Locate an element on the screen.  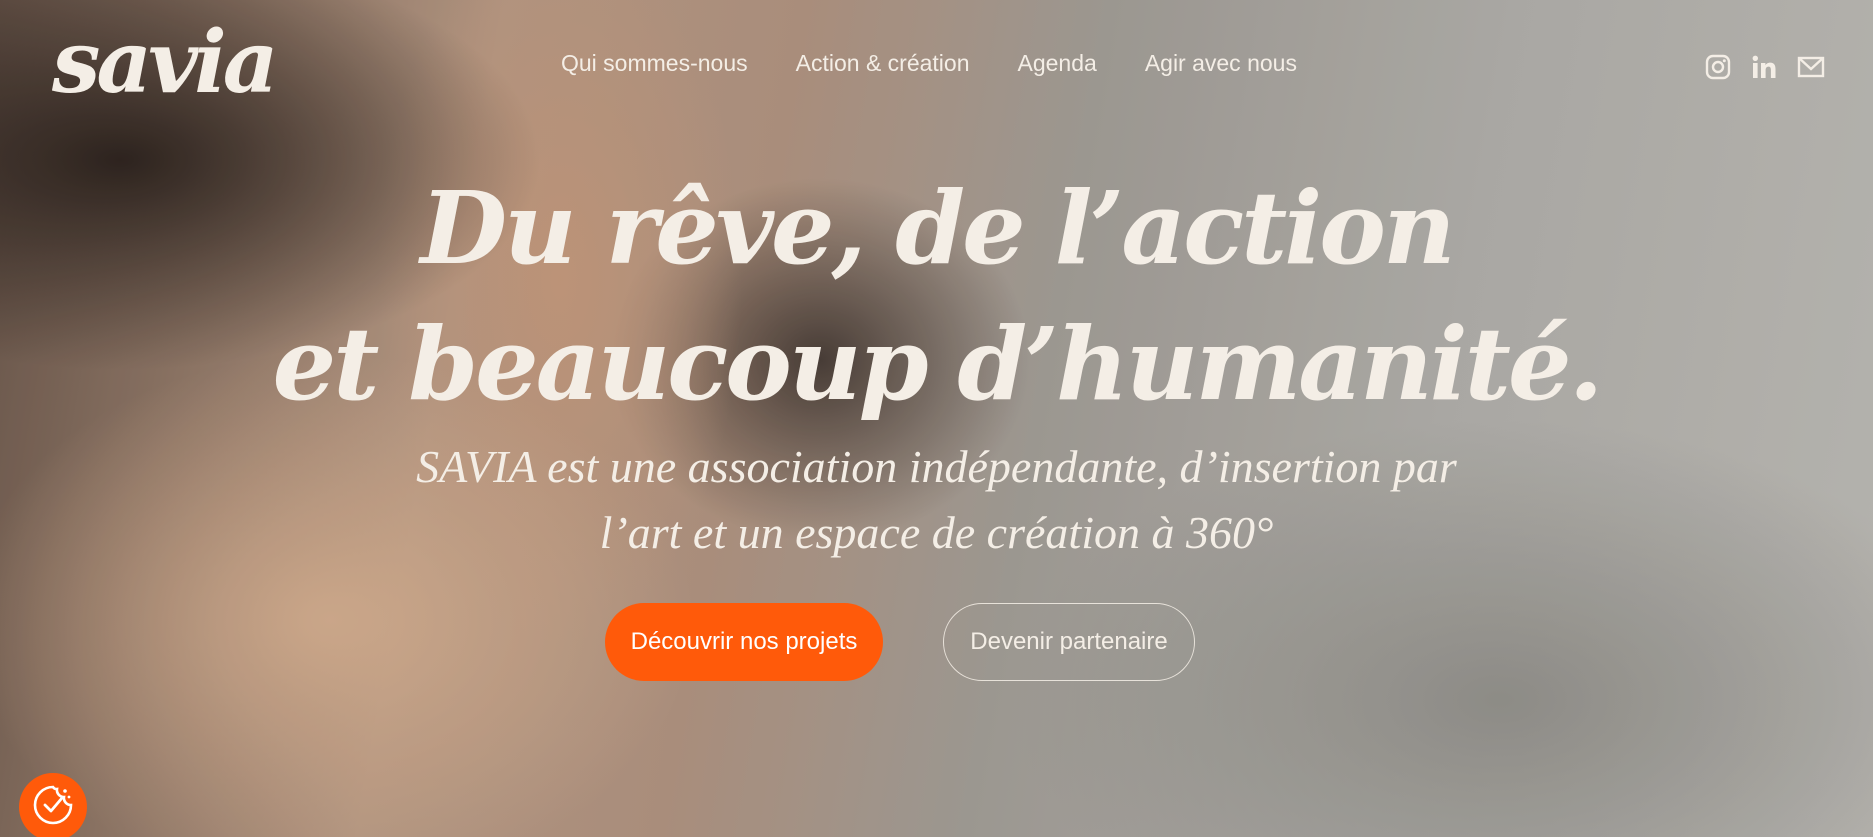
linkedin-icon is located at coordinates (1764, 67).